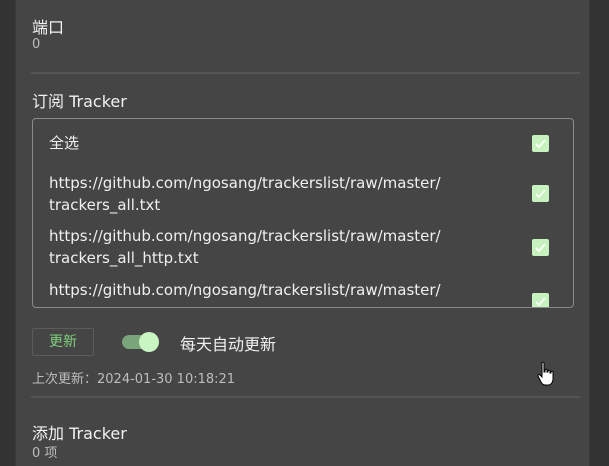  What do you see at coordinates (48, 27) in the screenshot?
I see `port-title: 端口` at bounding box center [48, 27].